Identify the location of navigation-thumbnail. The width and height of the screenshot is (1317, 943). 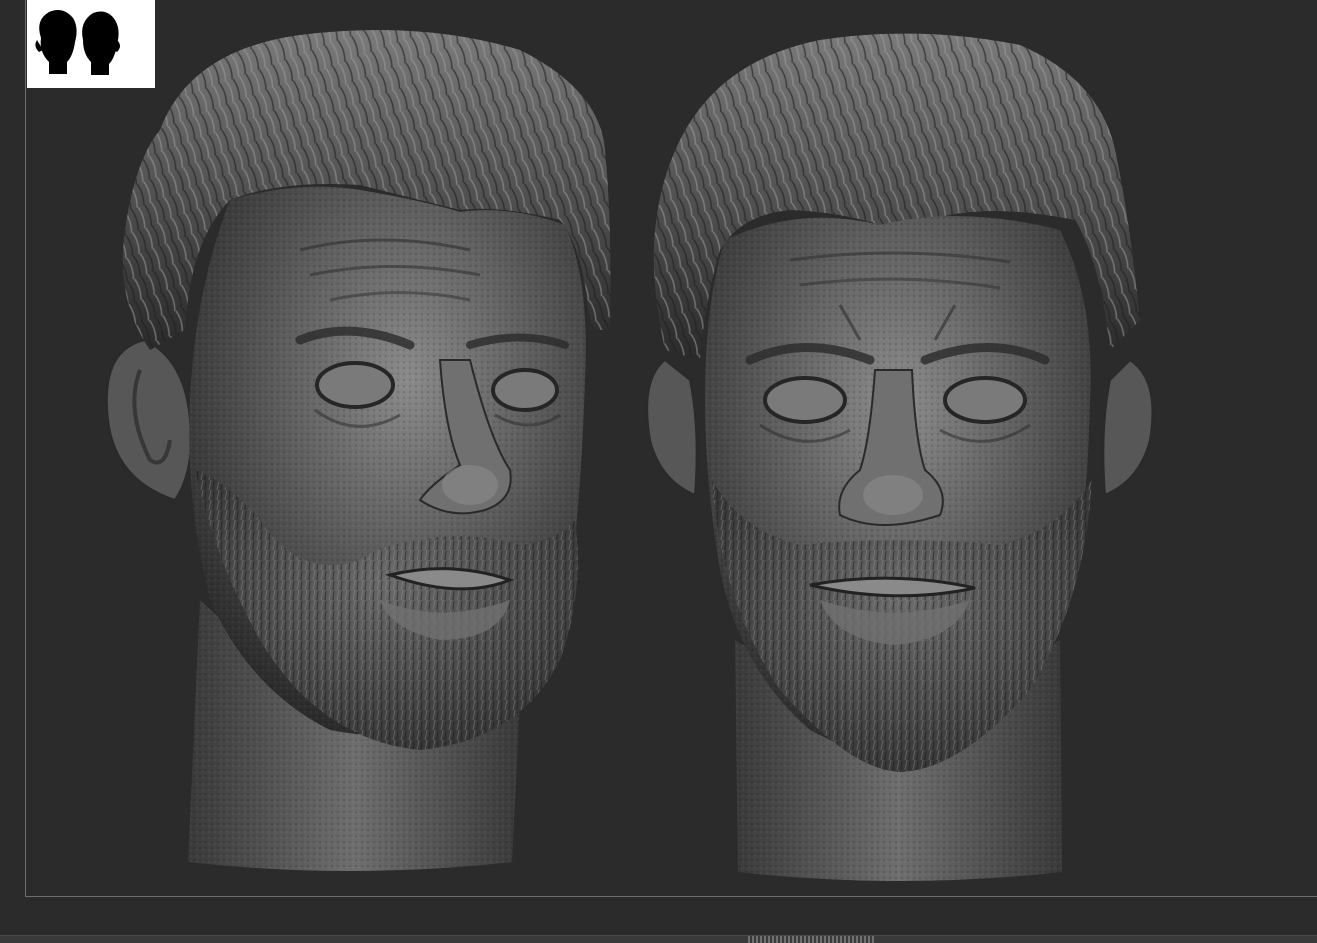
(91, 44).